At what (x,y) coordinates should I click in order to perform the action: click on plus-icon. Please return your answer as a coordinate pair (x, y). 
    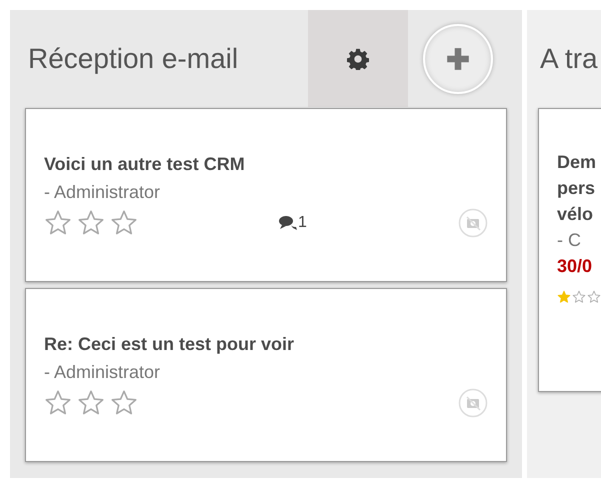
    Looking at the image, I should click on (458, 59).